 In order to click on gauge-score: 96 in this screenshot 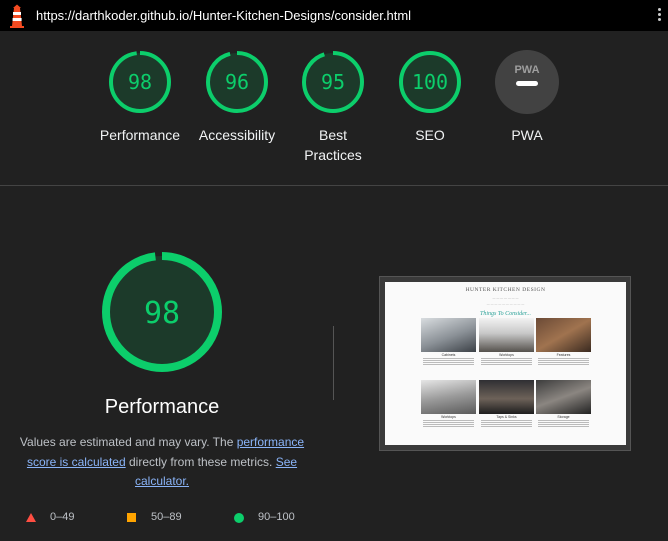, I will do `click(237, 82)`.